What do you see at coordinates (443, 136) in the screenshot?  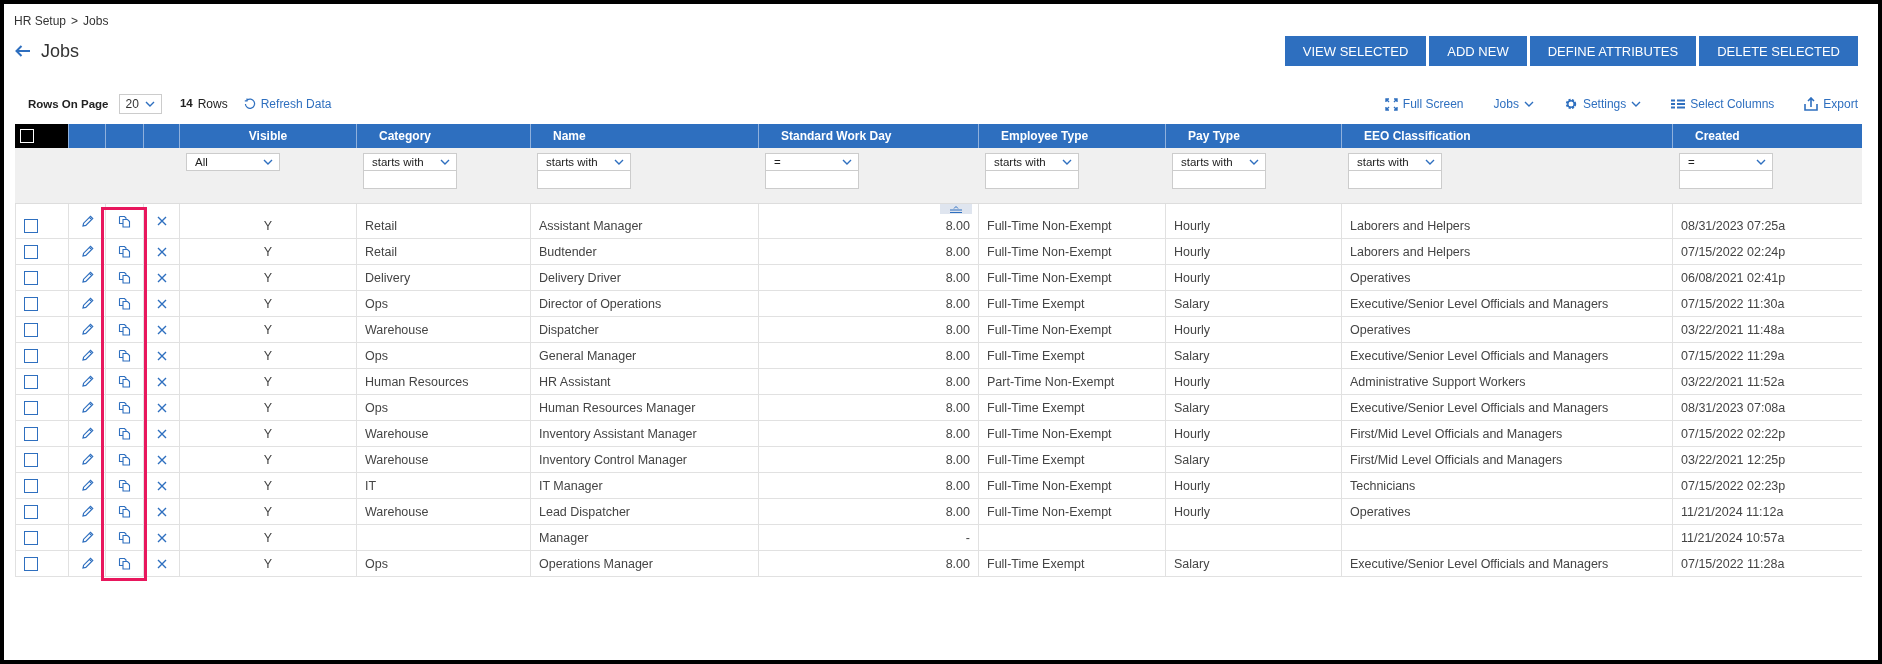 I see `column-header: Category` at bounding box center [443, 136].